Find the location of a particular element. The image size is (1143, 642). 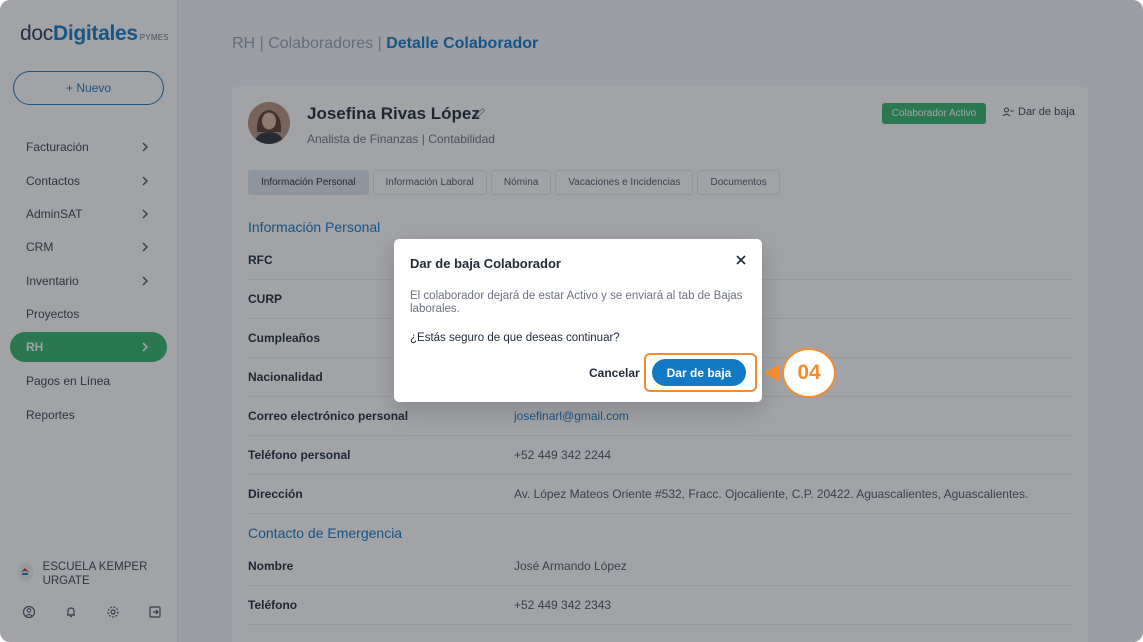

cancel-button: Cancelar is located at coordinates (614, 373).